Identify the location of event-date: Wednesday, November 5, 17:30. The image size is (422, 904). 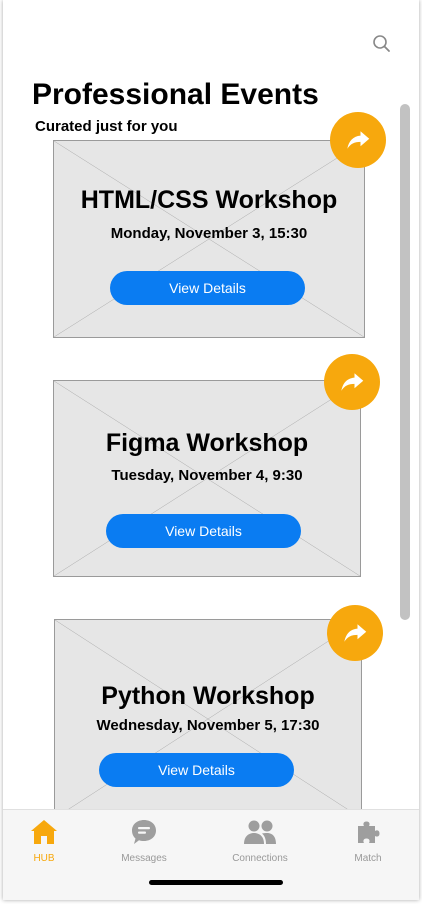
(208, 725).